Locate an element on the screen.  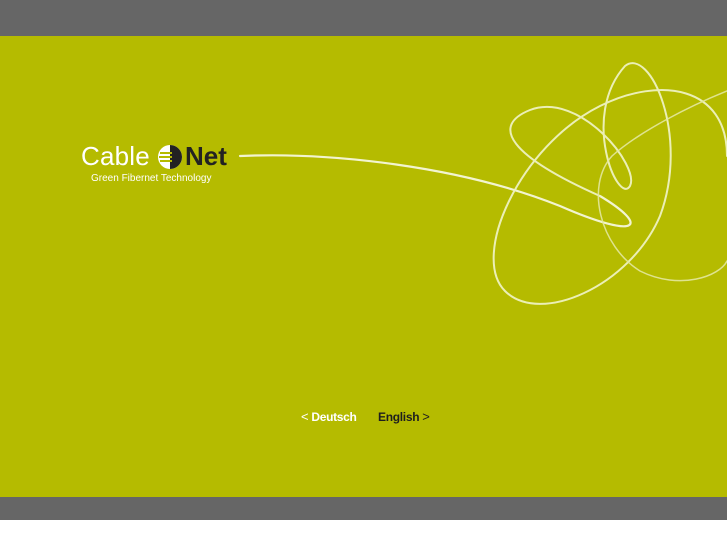
language-link-english: English > is located at coordinates (404, 416).